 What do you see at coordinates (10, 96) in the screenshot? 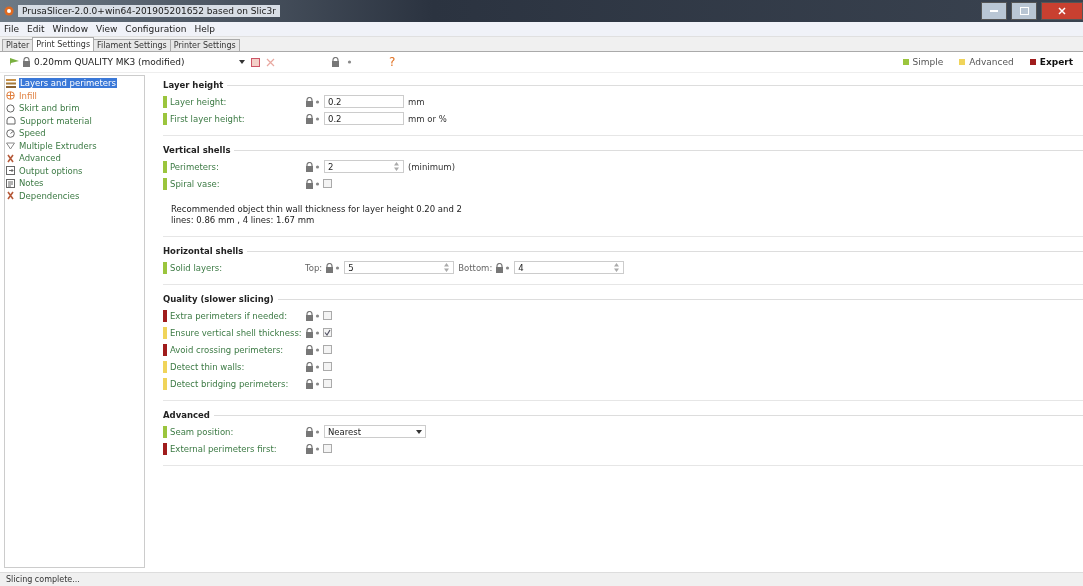
I see `grid-circle-icon` at bounding box center [10, 96].